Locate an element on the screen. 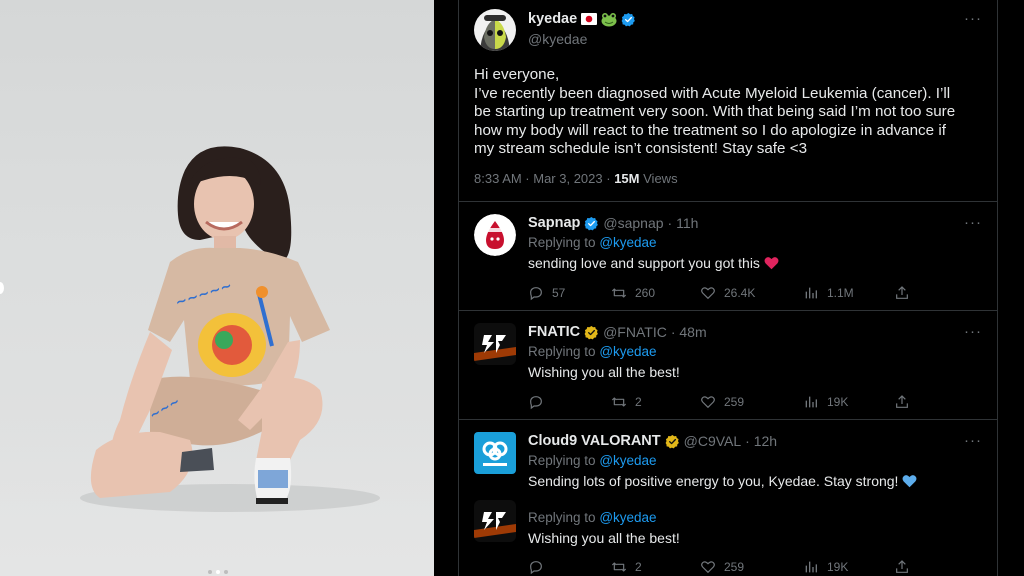  reply-author-row: FNATIC @FNATIC · 48m is located at coordinates (617, 332).